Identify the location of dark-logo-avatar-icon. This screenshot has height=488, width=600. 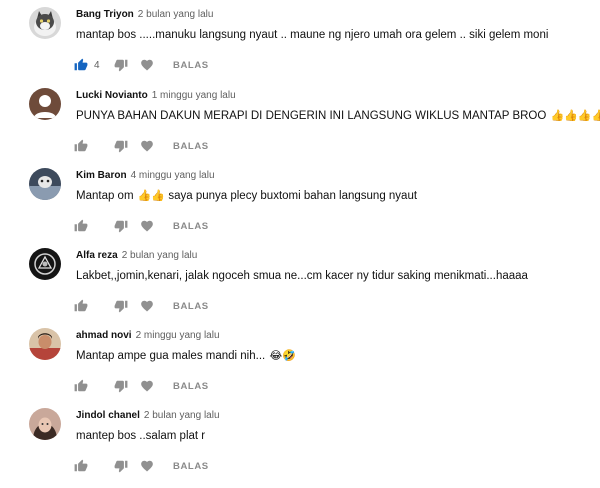
(45, 264).